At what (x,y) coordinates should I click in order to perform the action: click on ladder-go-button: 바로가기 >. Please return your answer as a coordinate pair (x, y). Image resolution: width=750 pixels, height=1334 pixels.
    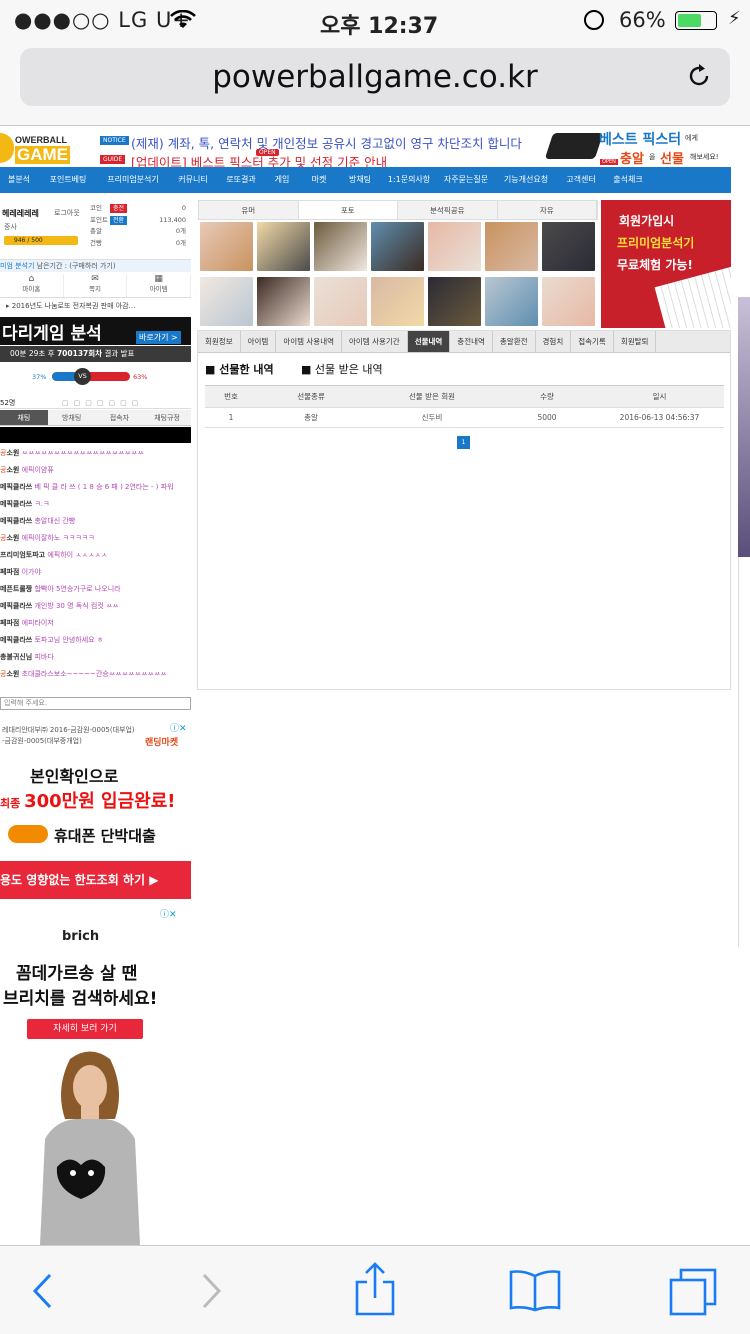
    Looking at the image, I should click on (158, 337).